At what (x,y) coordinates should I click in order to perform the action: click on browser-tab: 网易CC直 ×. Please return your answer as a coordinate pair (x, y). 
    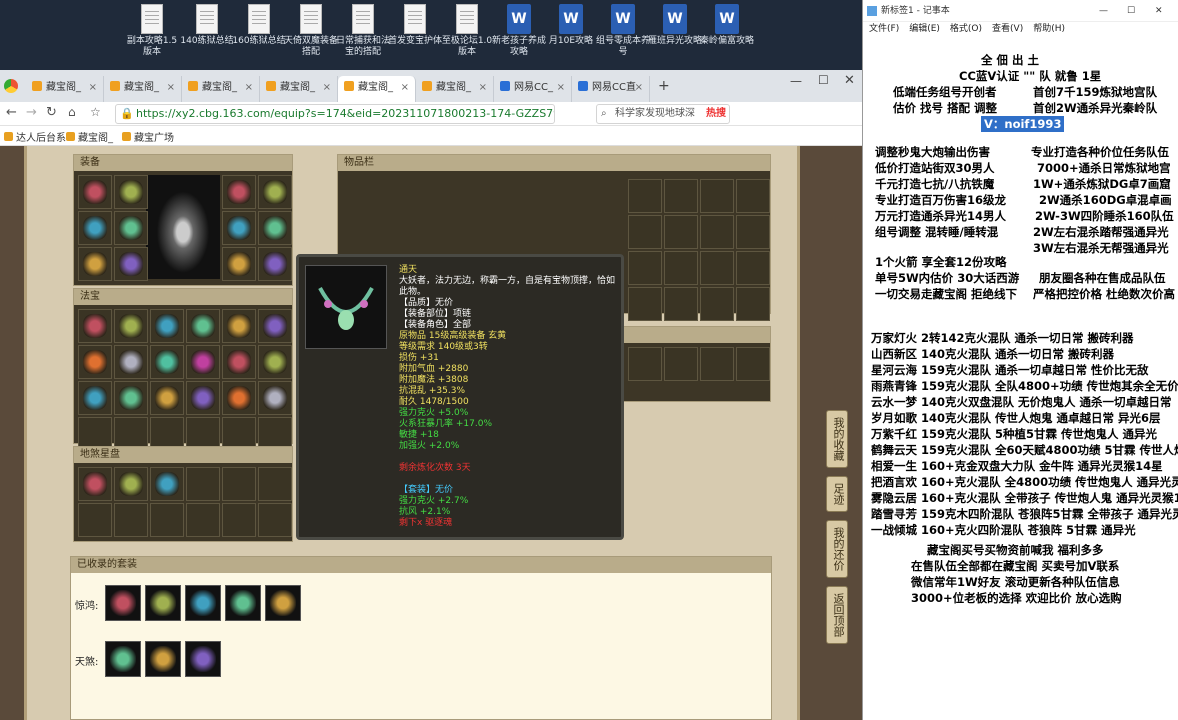
    Looking at the image, I should click on (611, 89).